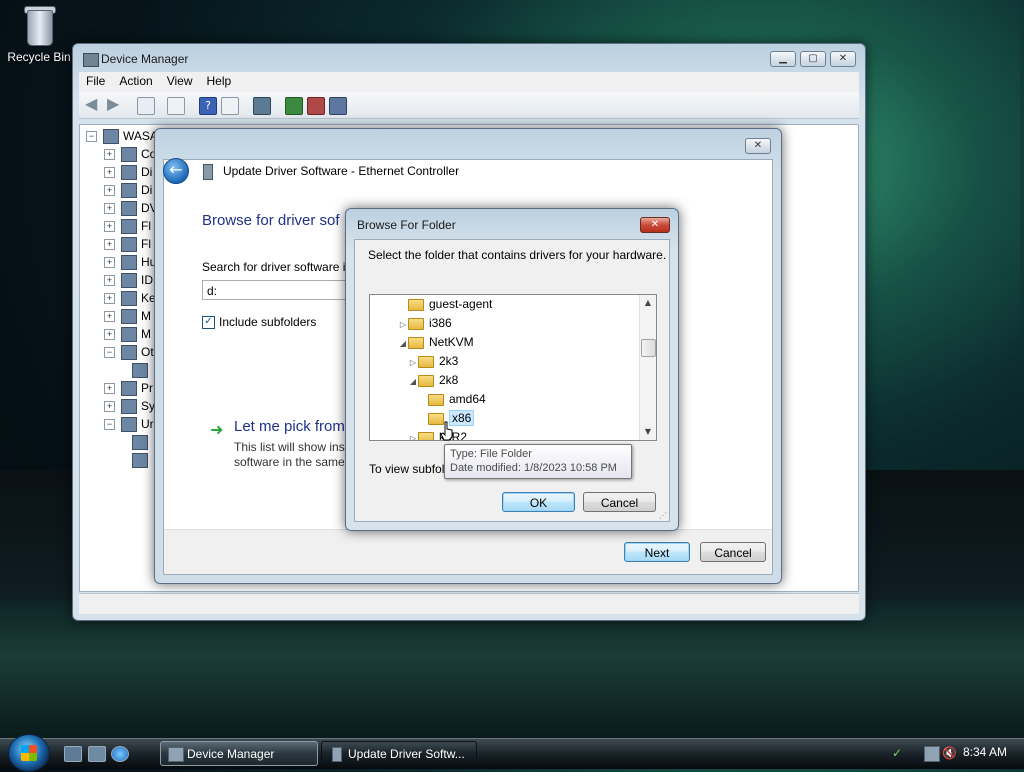 This screenshot has height=772, width=1024. I want to click on tree-item: + Ke, so click(130, 300).